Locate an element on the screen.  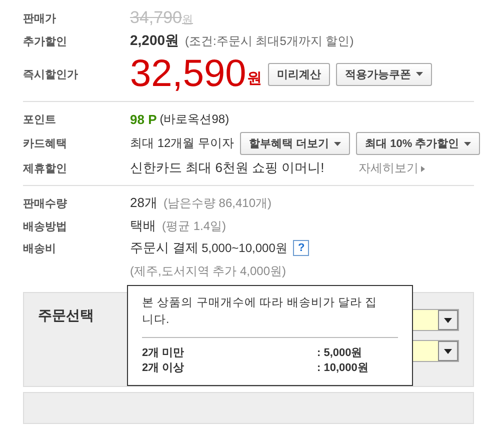
points-amount: 98 P is located at coordinates (143, 119).